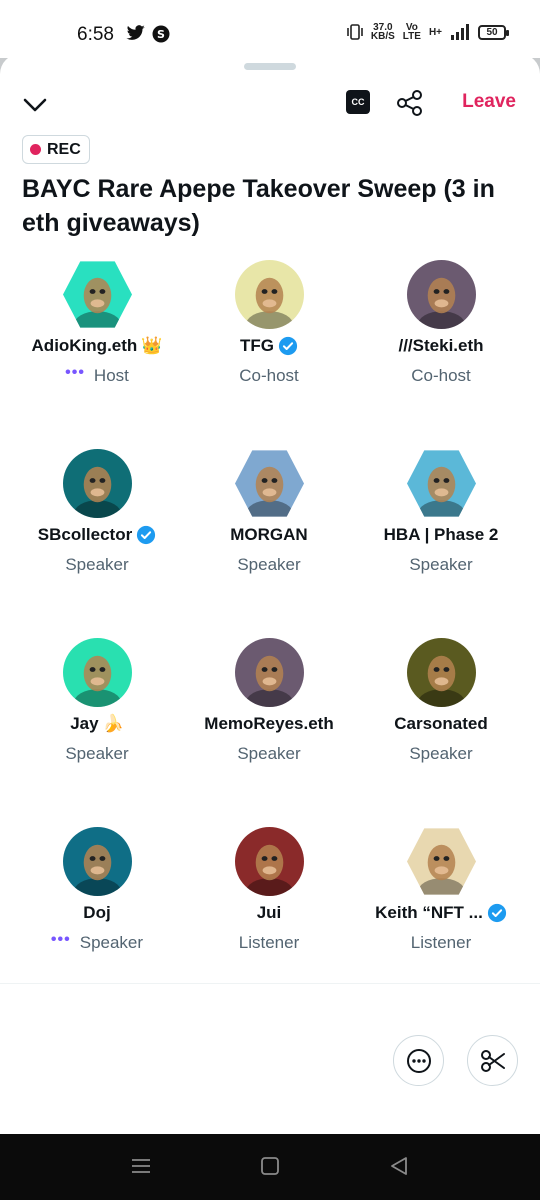  I want to click on vibrate-icon, so click(355, 32).